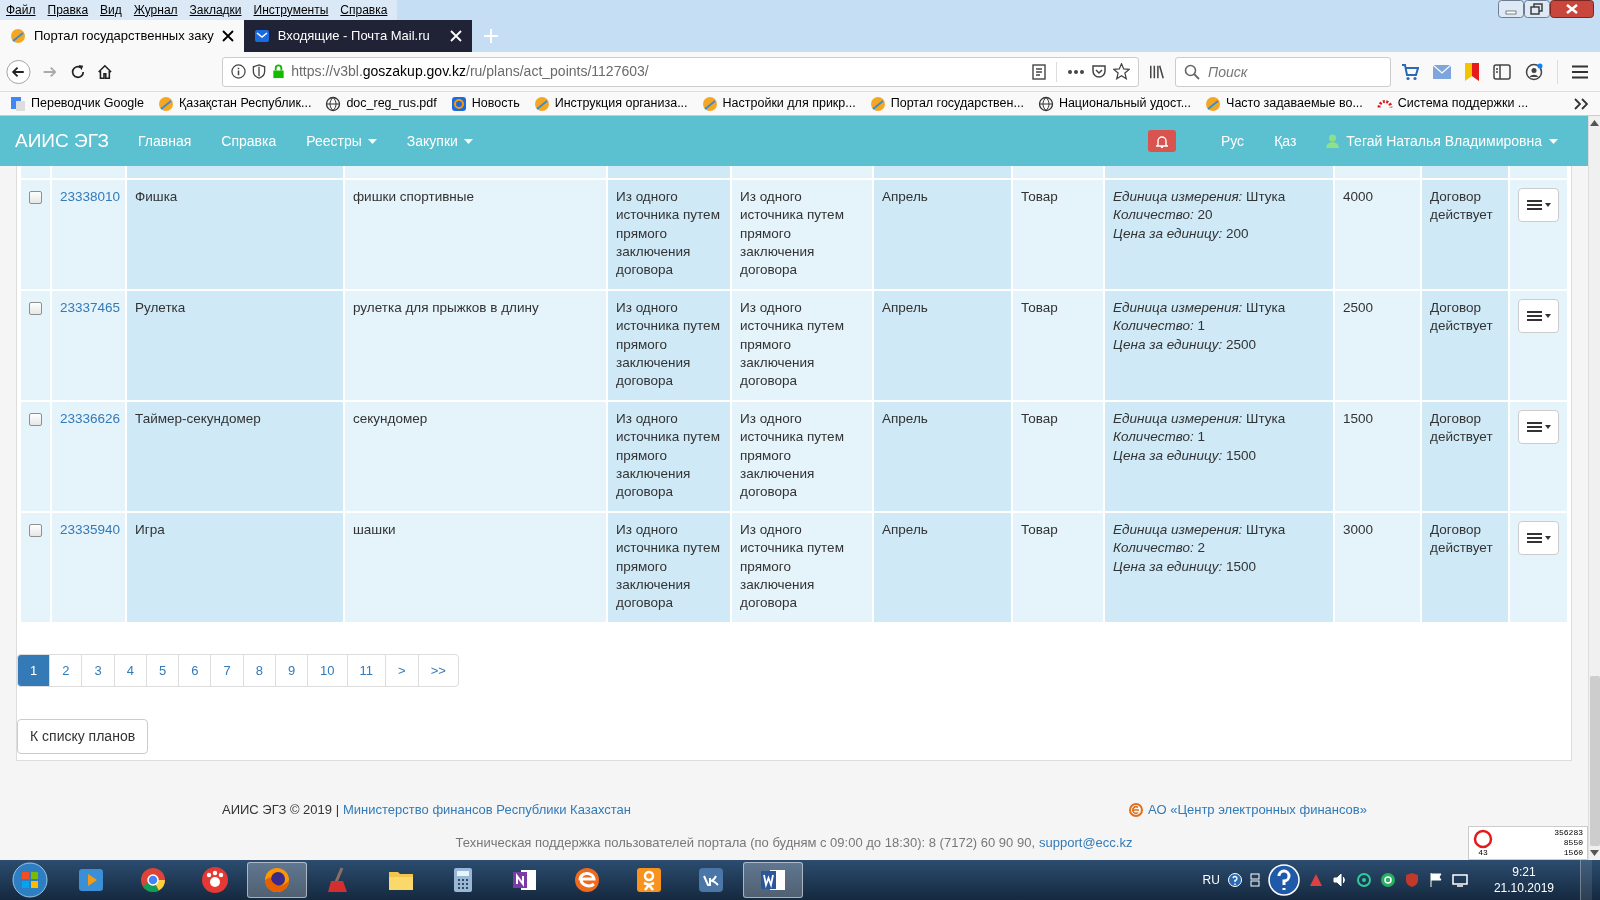 This screenshot has height=900, width=1600. Describe the element at coordinates (1594, 488) in the screenshot. I see `scrollbar` at that location.